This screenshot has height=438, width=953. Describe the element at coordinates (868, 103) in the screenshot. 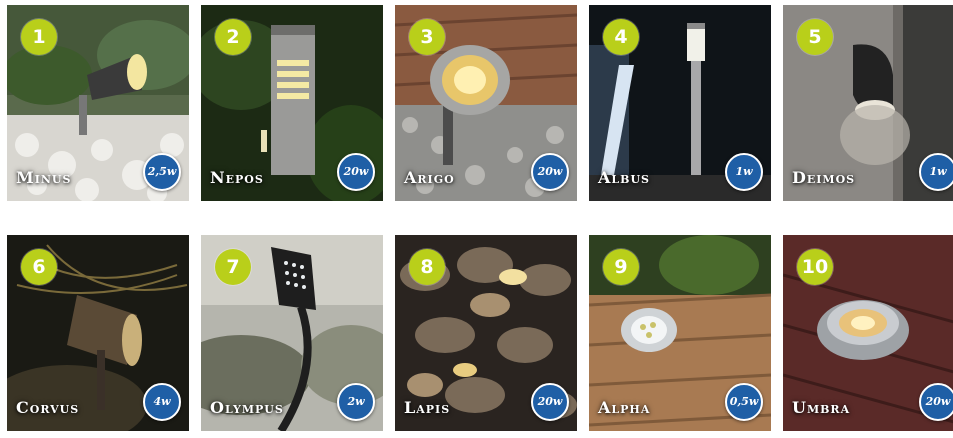

I see `product-card-deimos: 5 Deimos 1w` at that location.